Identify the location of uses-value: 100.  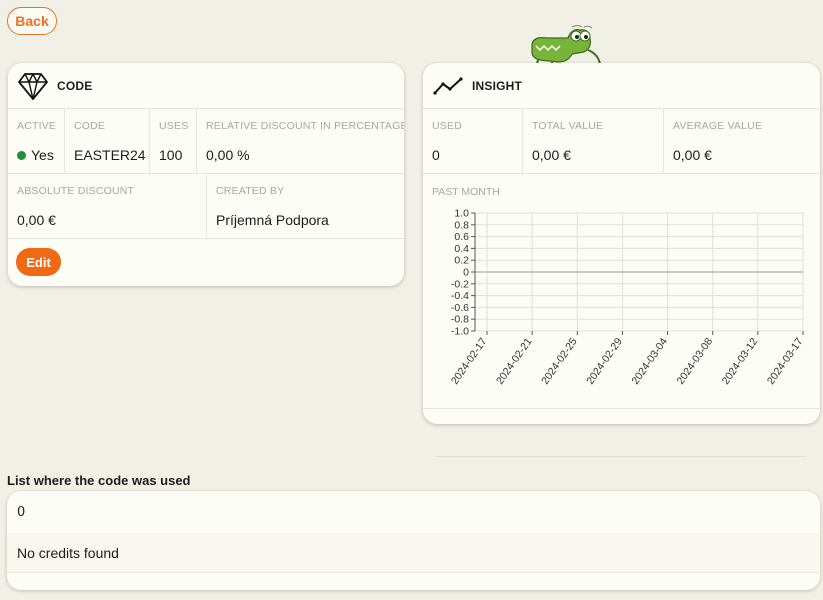
(171, 155).